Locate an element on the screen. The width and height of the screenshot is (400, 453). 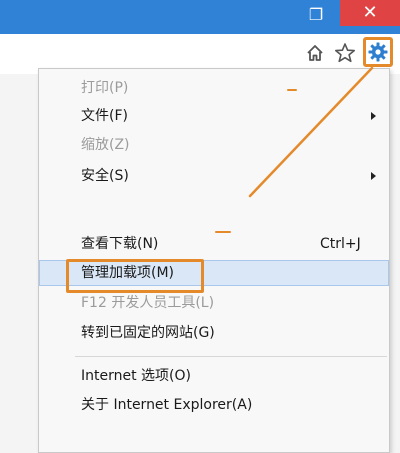
star-icon is located at coordinates (345, 53).